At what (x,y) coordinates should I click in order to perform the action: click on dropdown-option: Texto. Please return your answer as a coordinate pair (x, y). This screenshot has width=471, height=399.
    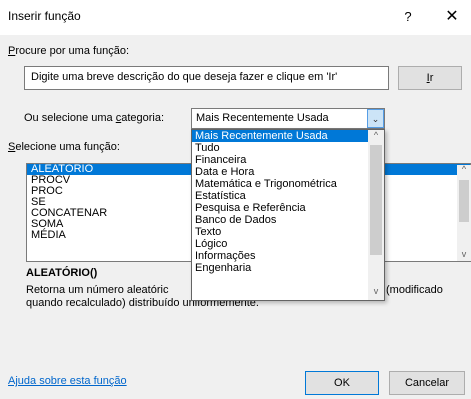
    Looking at the image, I should click on (288, 232).